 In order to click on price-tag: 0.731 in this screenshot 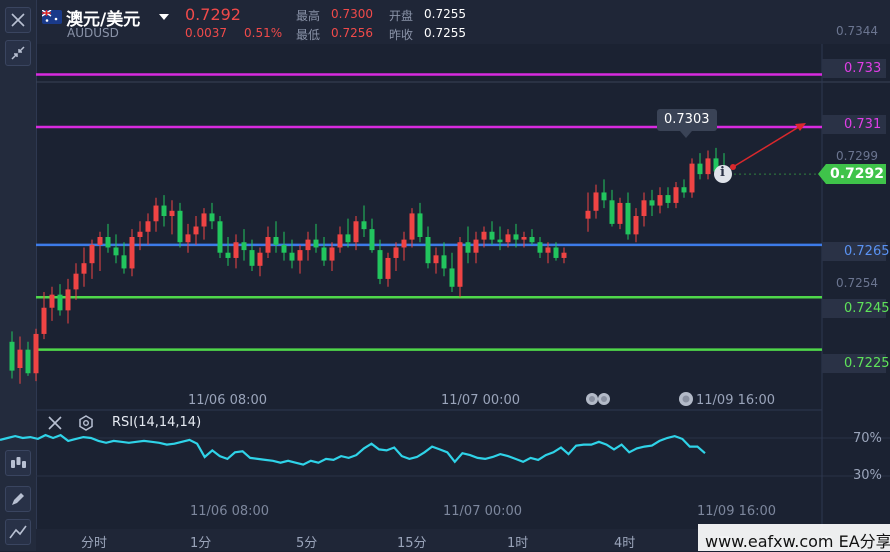, I will do `click(854, 124)`.